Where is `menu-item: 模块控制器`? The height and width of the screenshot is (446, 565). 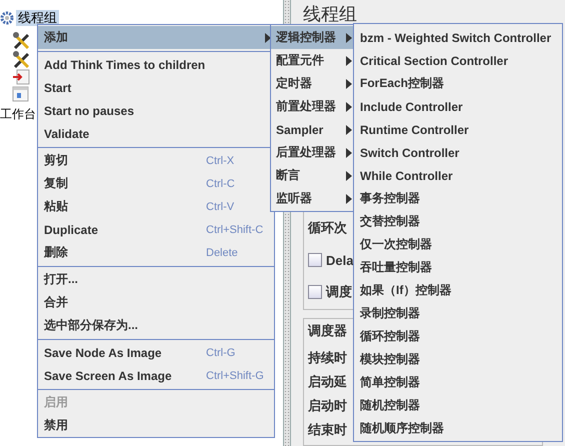 menu-item: 模块控制器 is located at coordinates (458, 359).